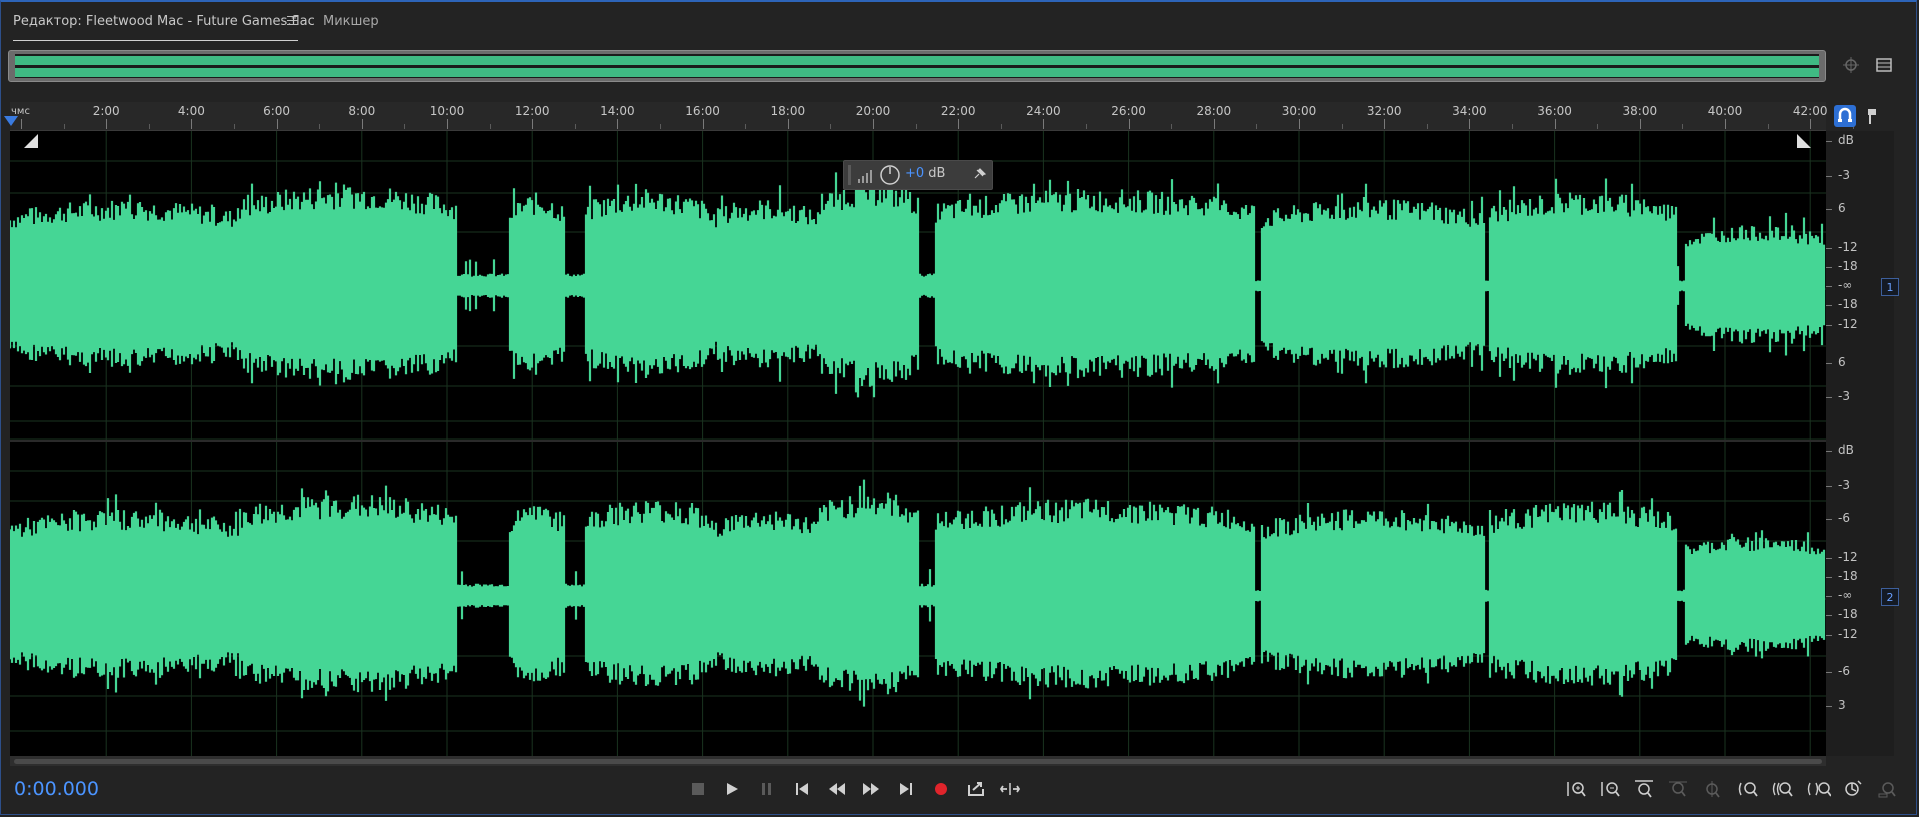 This screenshot has width=1919, height=817. Describe the element at coordinates (292, 21) in the screenshot. I see `panel-menu-icon` at that location.